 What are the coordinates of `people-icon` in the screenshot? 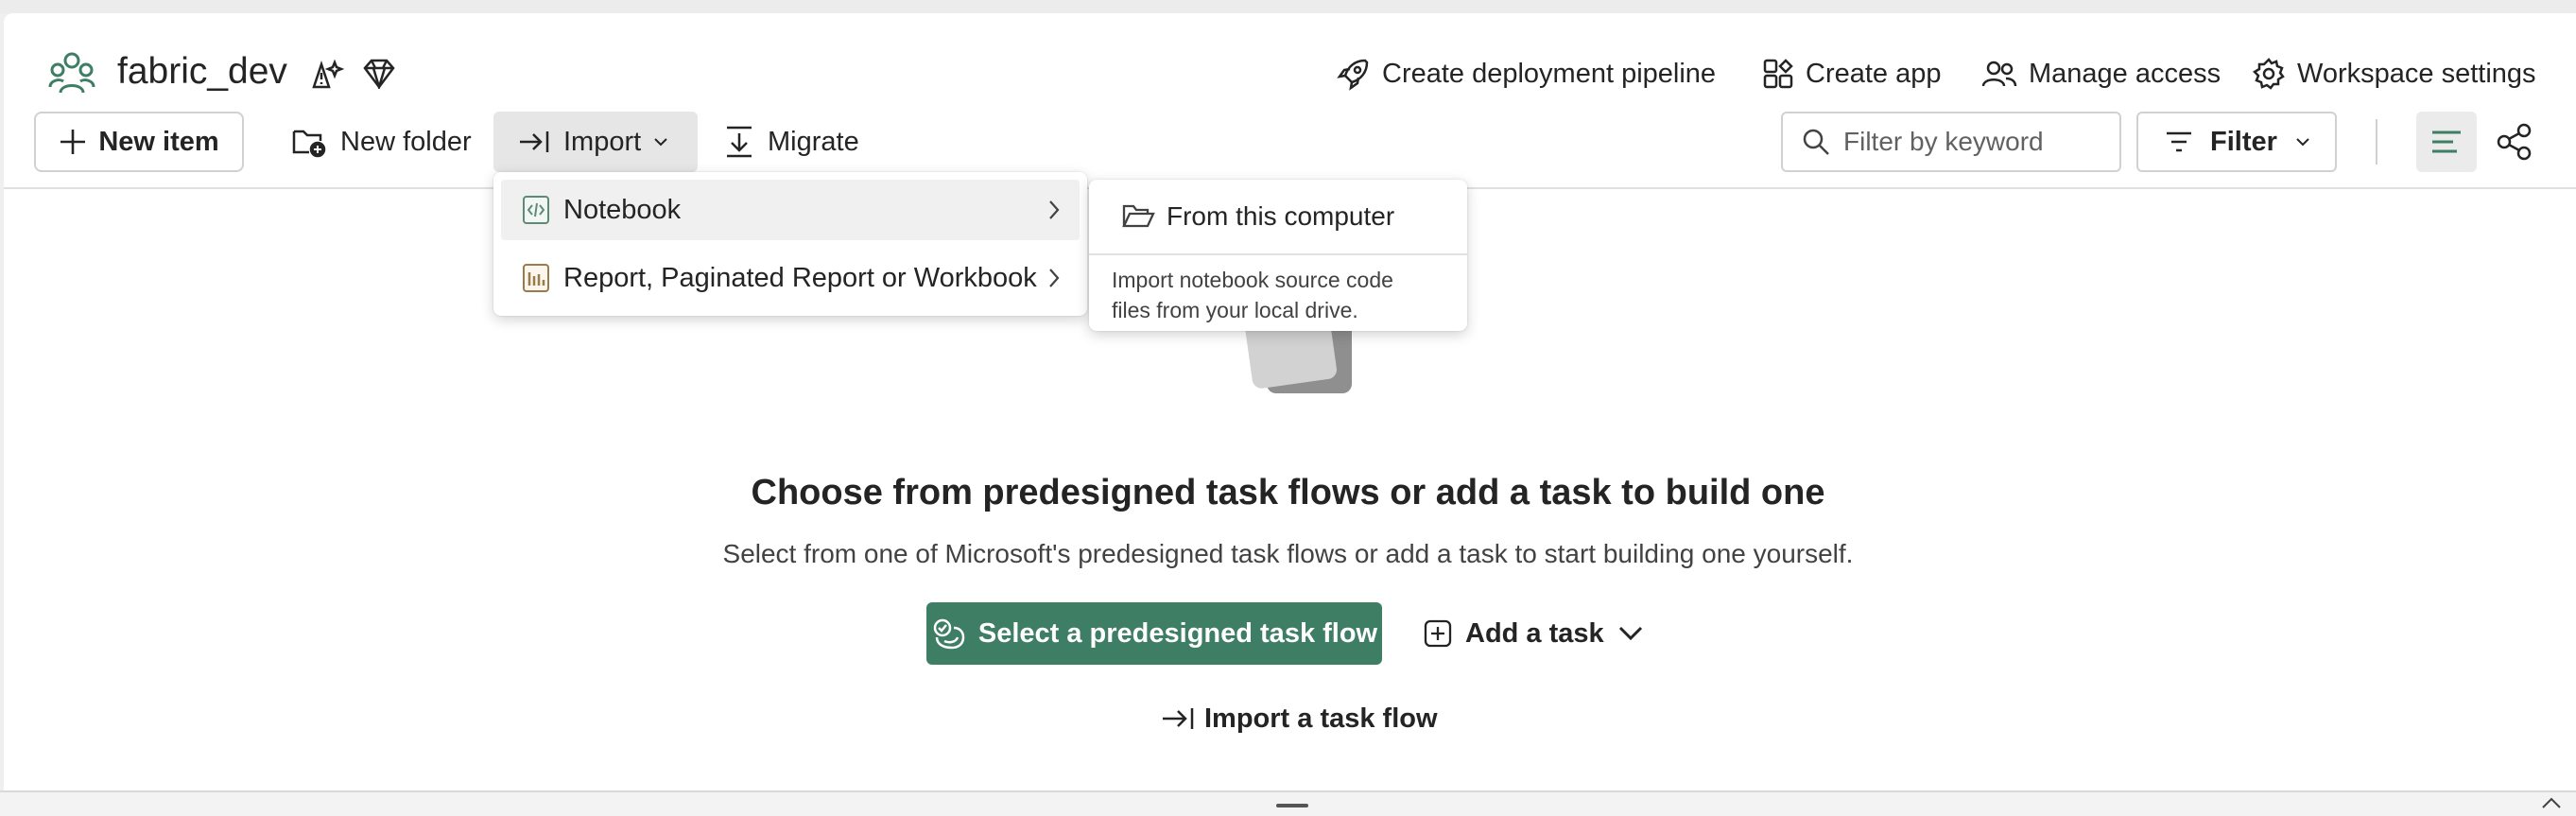 It's located at (1999, 74).